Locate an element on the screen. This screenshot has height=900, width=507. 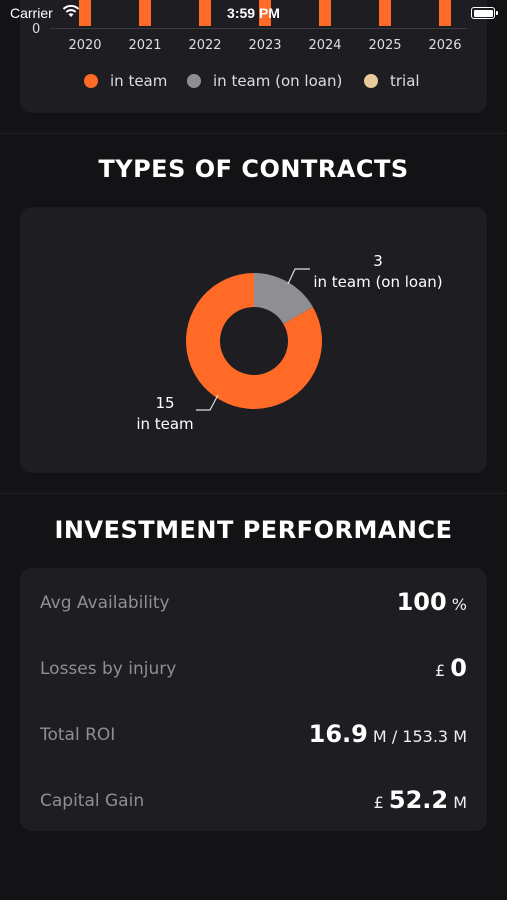
metric-value: 100 % is located at coordinates (431, 602).